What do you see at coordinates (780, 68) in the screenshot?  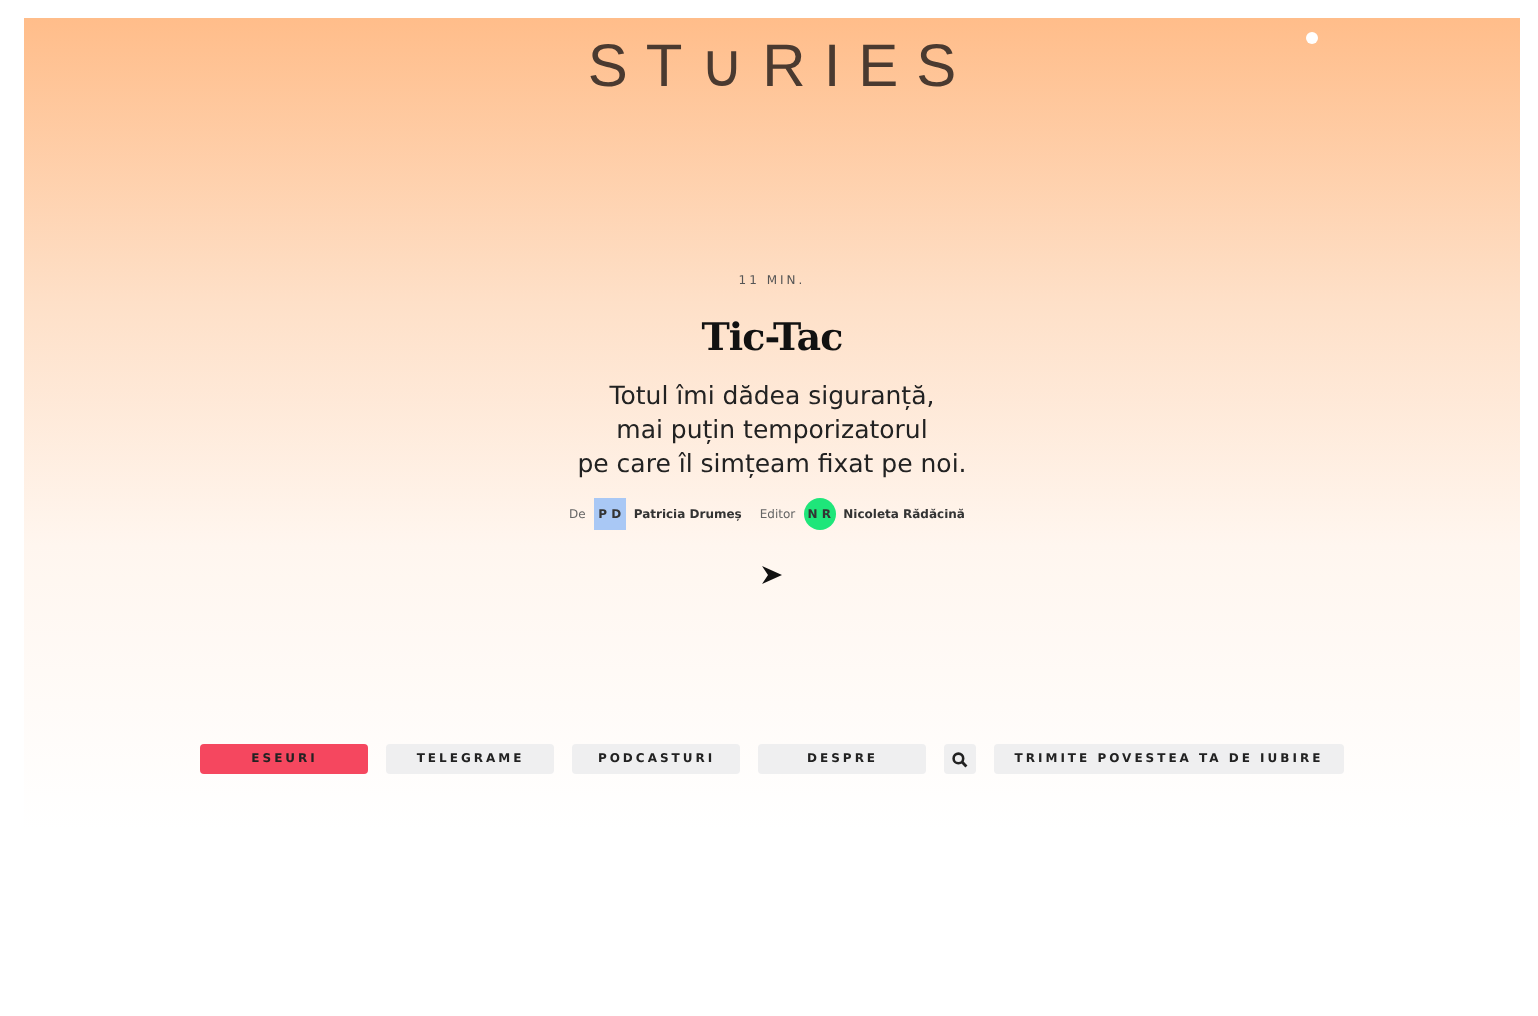 I see `logo: ST∪RIES` at bounding box center [780, 68].